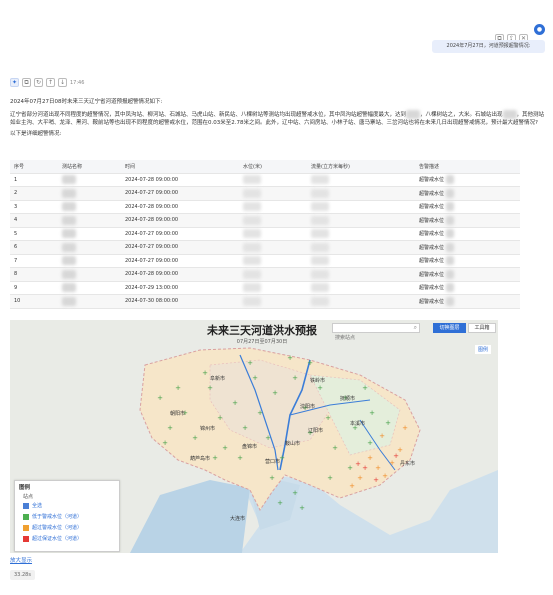 The height and width of the screenshot is (595, 553). I want to click on legend-item: 全选, so click(67, 505).